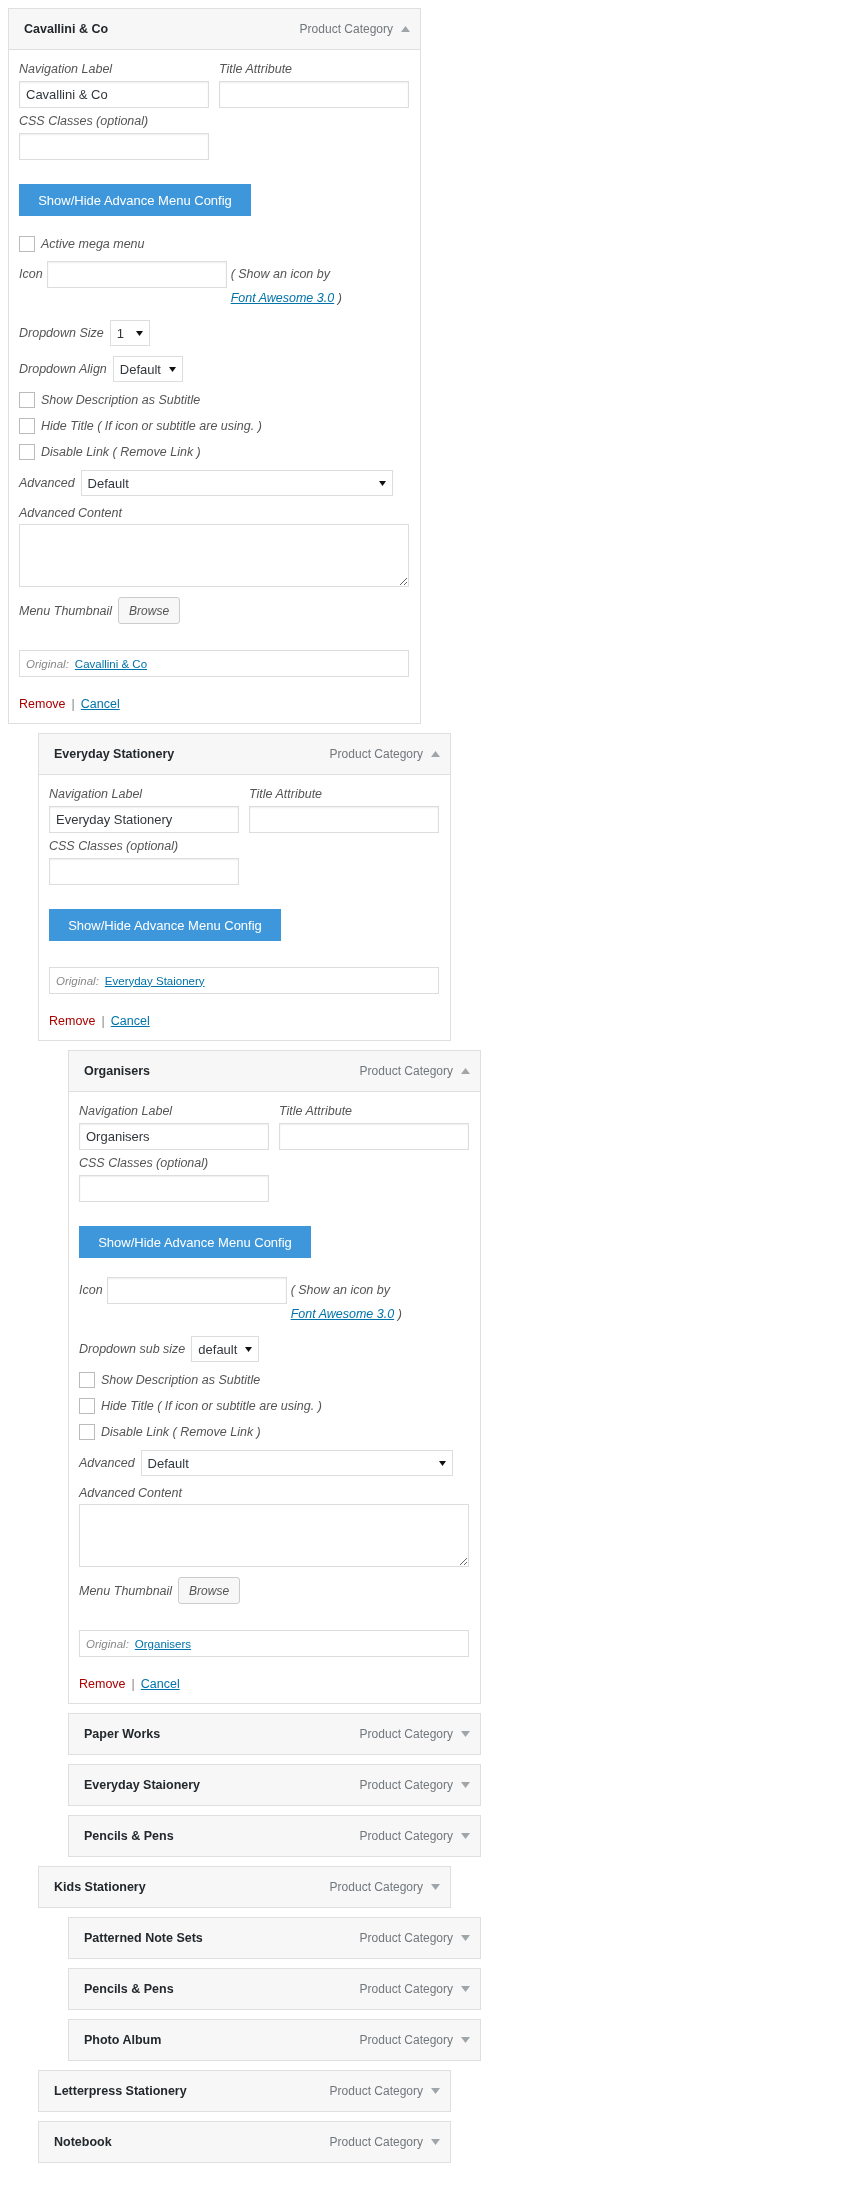 The height and width of the screenshot is (2189, 842). I want to click on menu-item-header: Everyday Stationery Product Category, so click(244, 754).